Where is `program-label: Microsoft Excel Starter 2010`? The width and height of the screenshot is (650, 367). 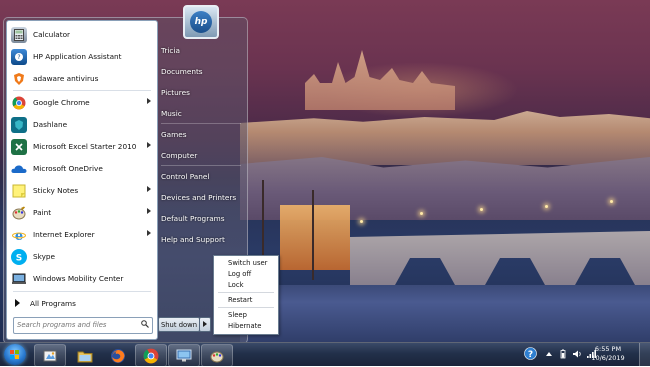
program-label: Microsoft Excel Starter 2010 is located at coordinates (85, 146).